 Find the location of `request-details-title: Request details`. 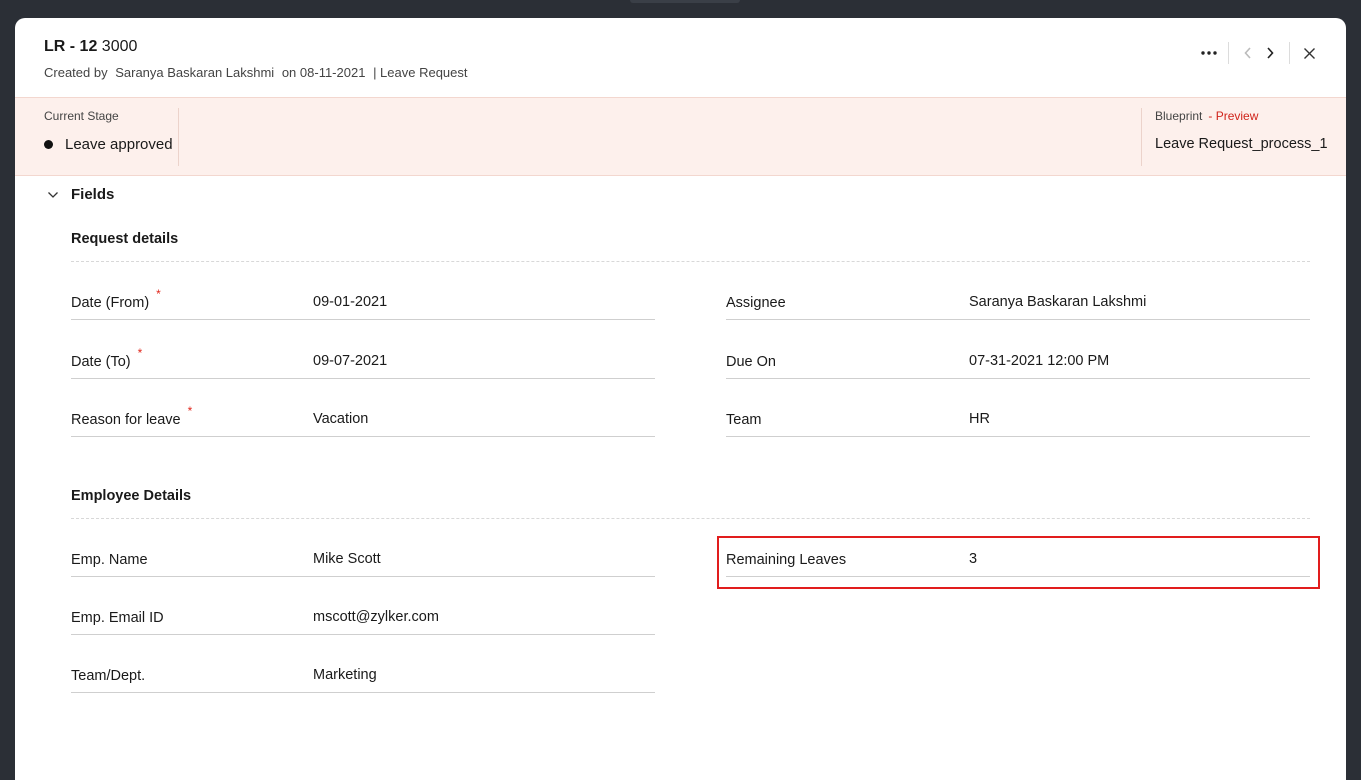

request-details-title: Request details is located at coordinates (125, 239).